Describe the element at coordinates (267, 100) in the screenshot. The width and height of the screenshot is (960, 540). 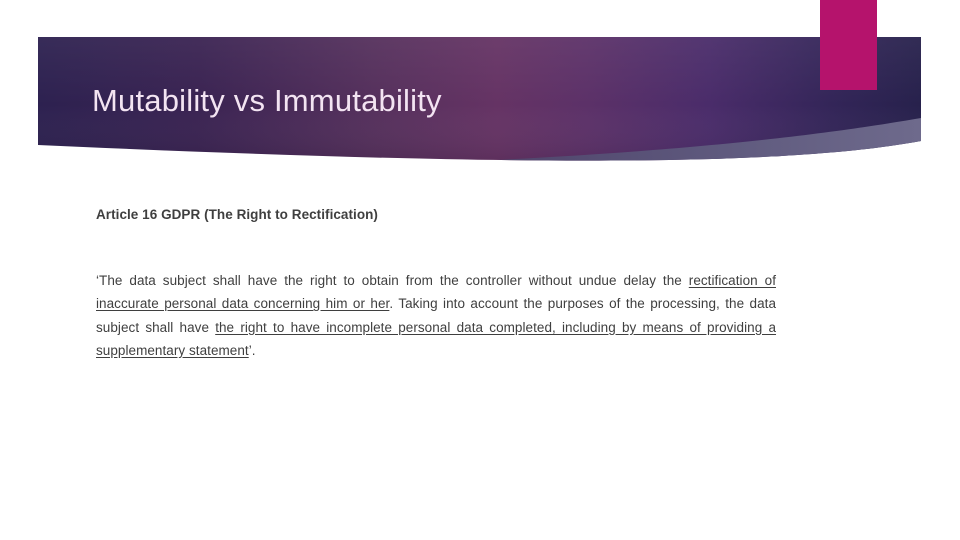
I see `page-title: Mutability vs Immutability` at that location.